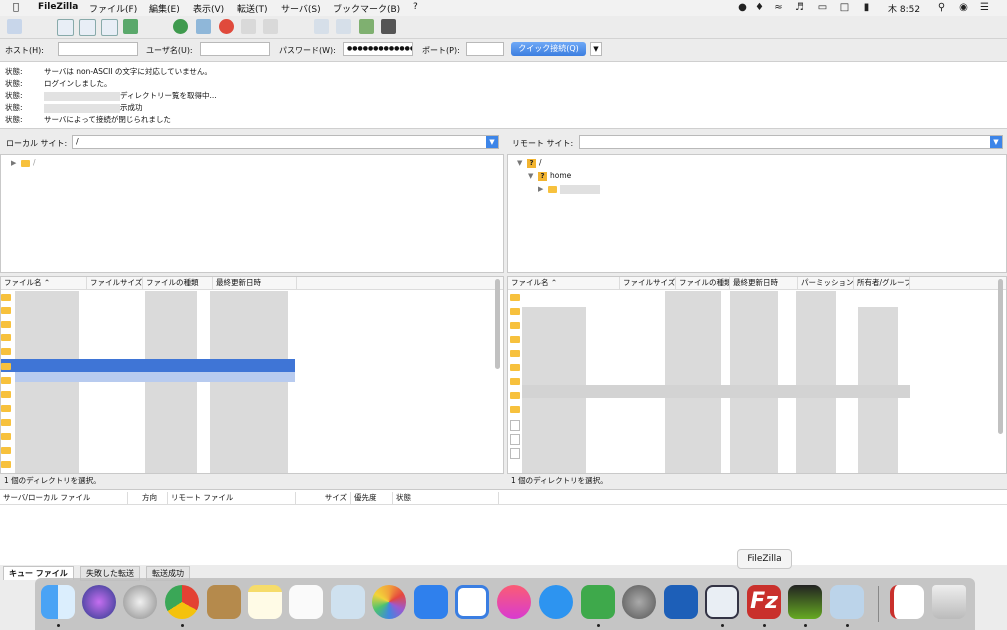 The width and height of the screenshot is (1007, 630). I want to click on disconnect-icon, so click(248, 26).